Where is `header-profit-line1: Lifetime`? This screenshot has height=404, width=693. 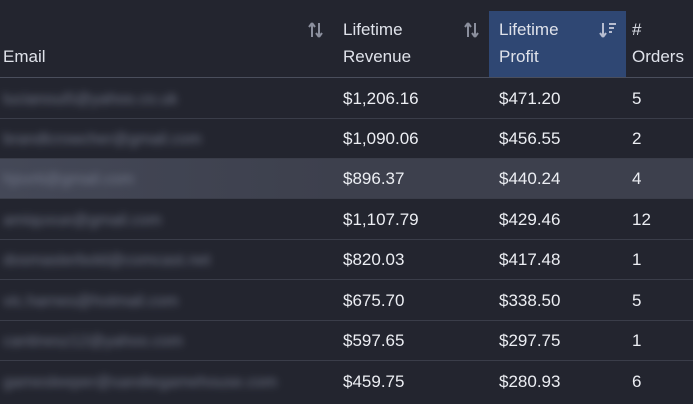 header-profit-line1: Lifetime is located at coordinates (529, 29).